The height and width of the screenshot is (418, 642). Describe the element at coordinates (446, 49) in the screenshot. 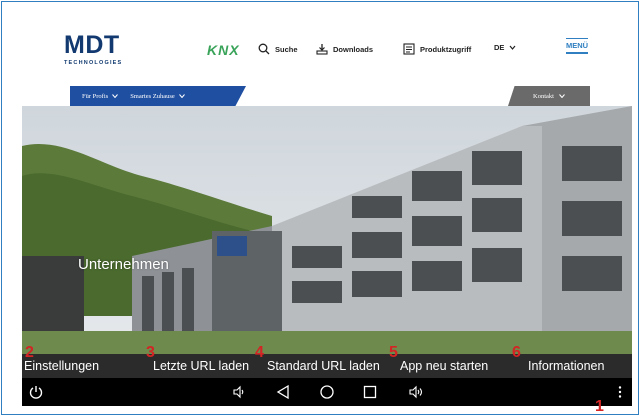

I see `product-access-label: Produktzugriff` at that location.